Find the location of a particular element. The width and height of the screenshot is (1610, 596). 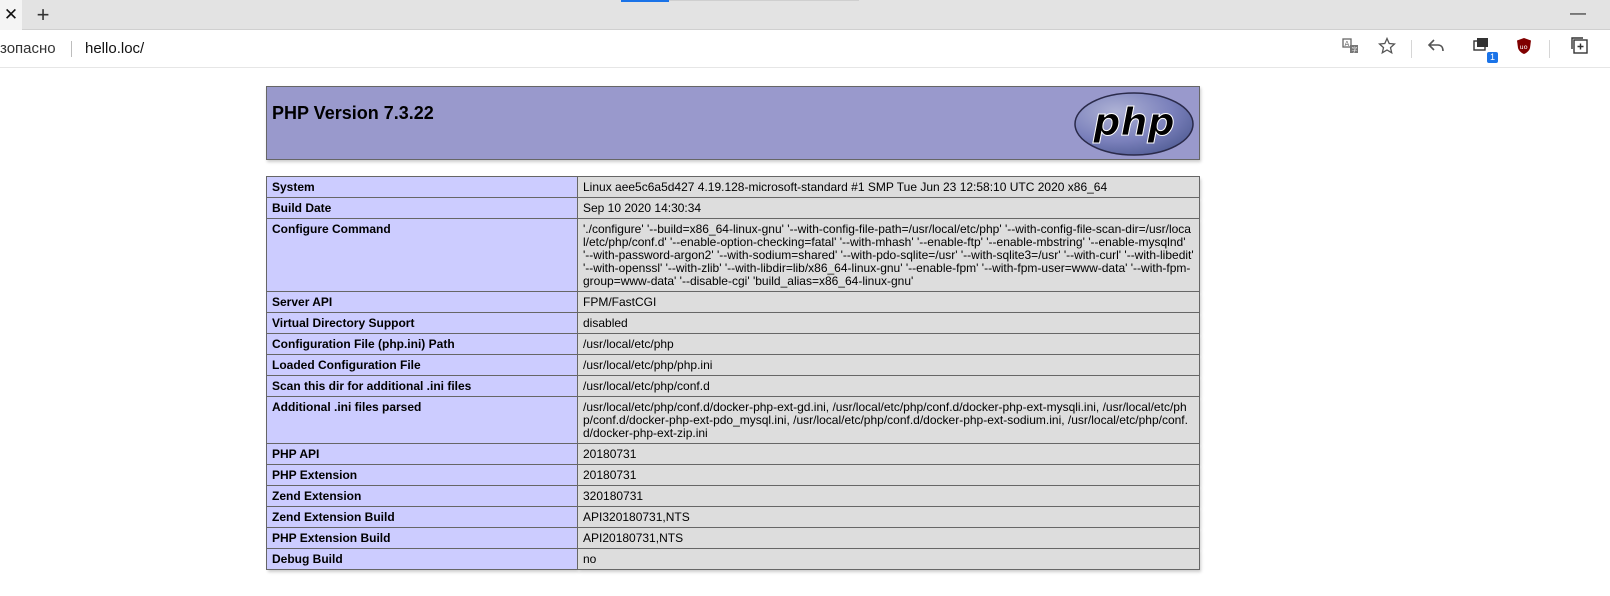

new-tab-button: + is located at coordinates (43, 15).